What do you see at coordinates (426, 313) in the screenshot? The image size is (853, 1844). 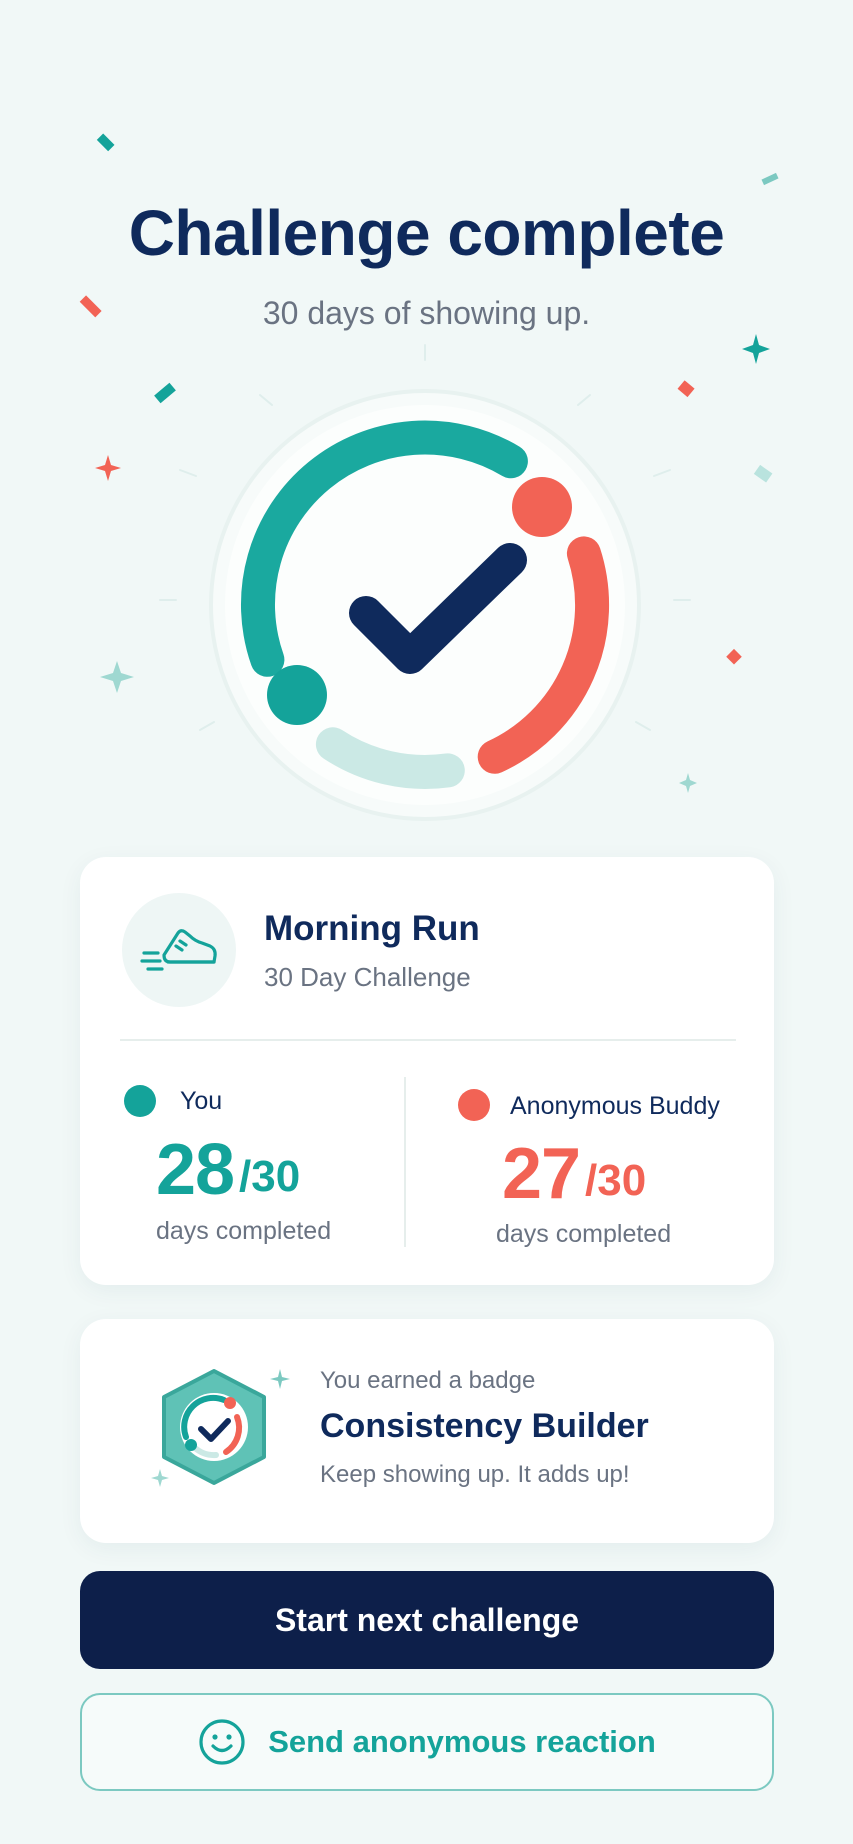 I see `page-subtitle: 30 days of showing up.` at bounding box center [426, 313].